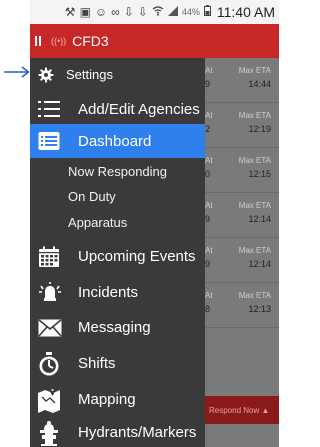 The image size is (320, 447). Describe the element at coordinates (117, 75) in the screenshot. I see `menu-item-settings: Settings` at that location.